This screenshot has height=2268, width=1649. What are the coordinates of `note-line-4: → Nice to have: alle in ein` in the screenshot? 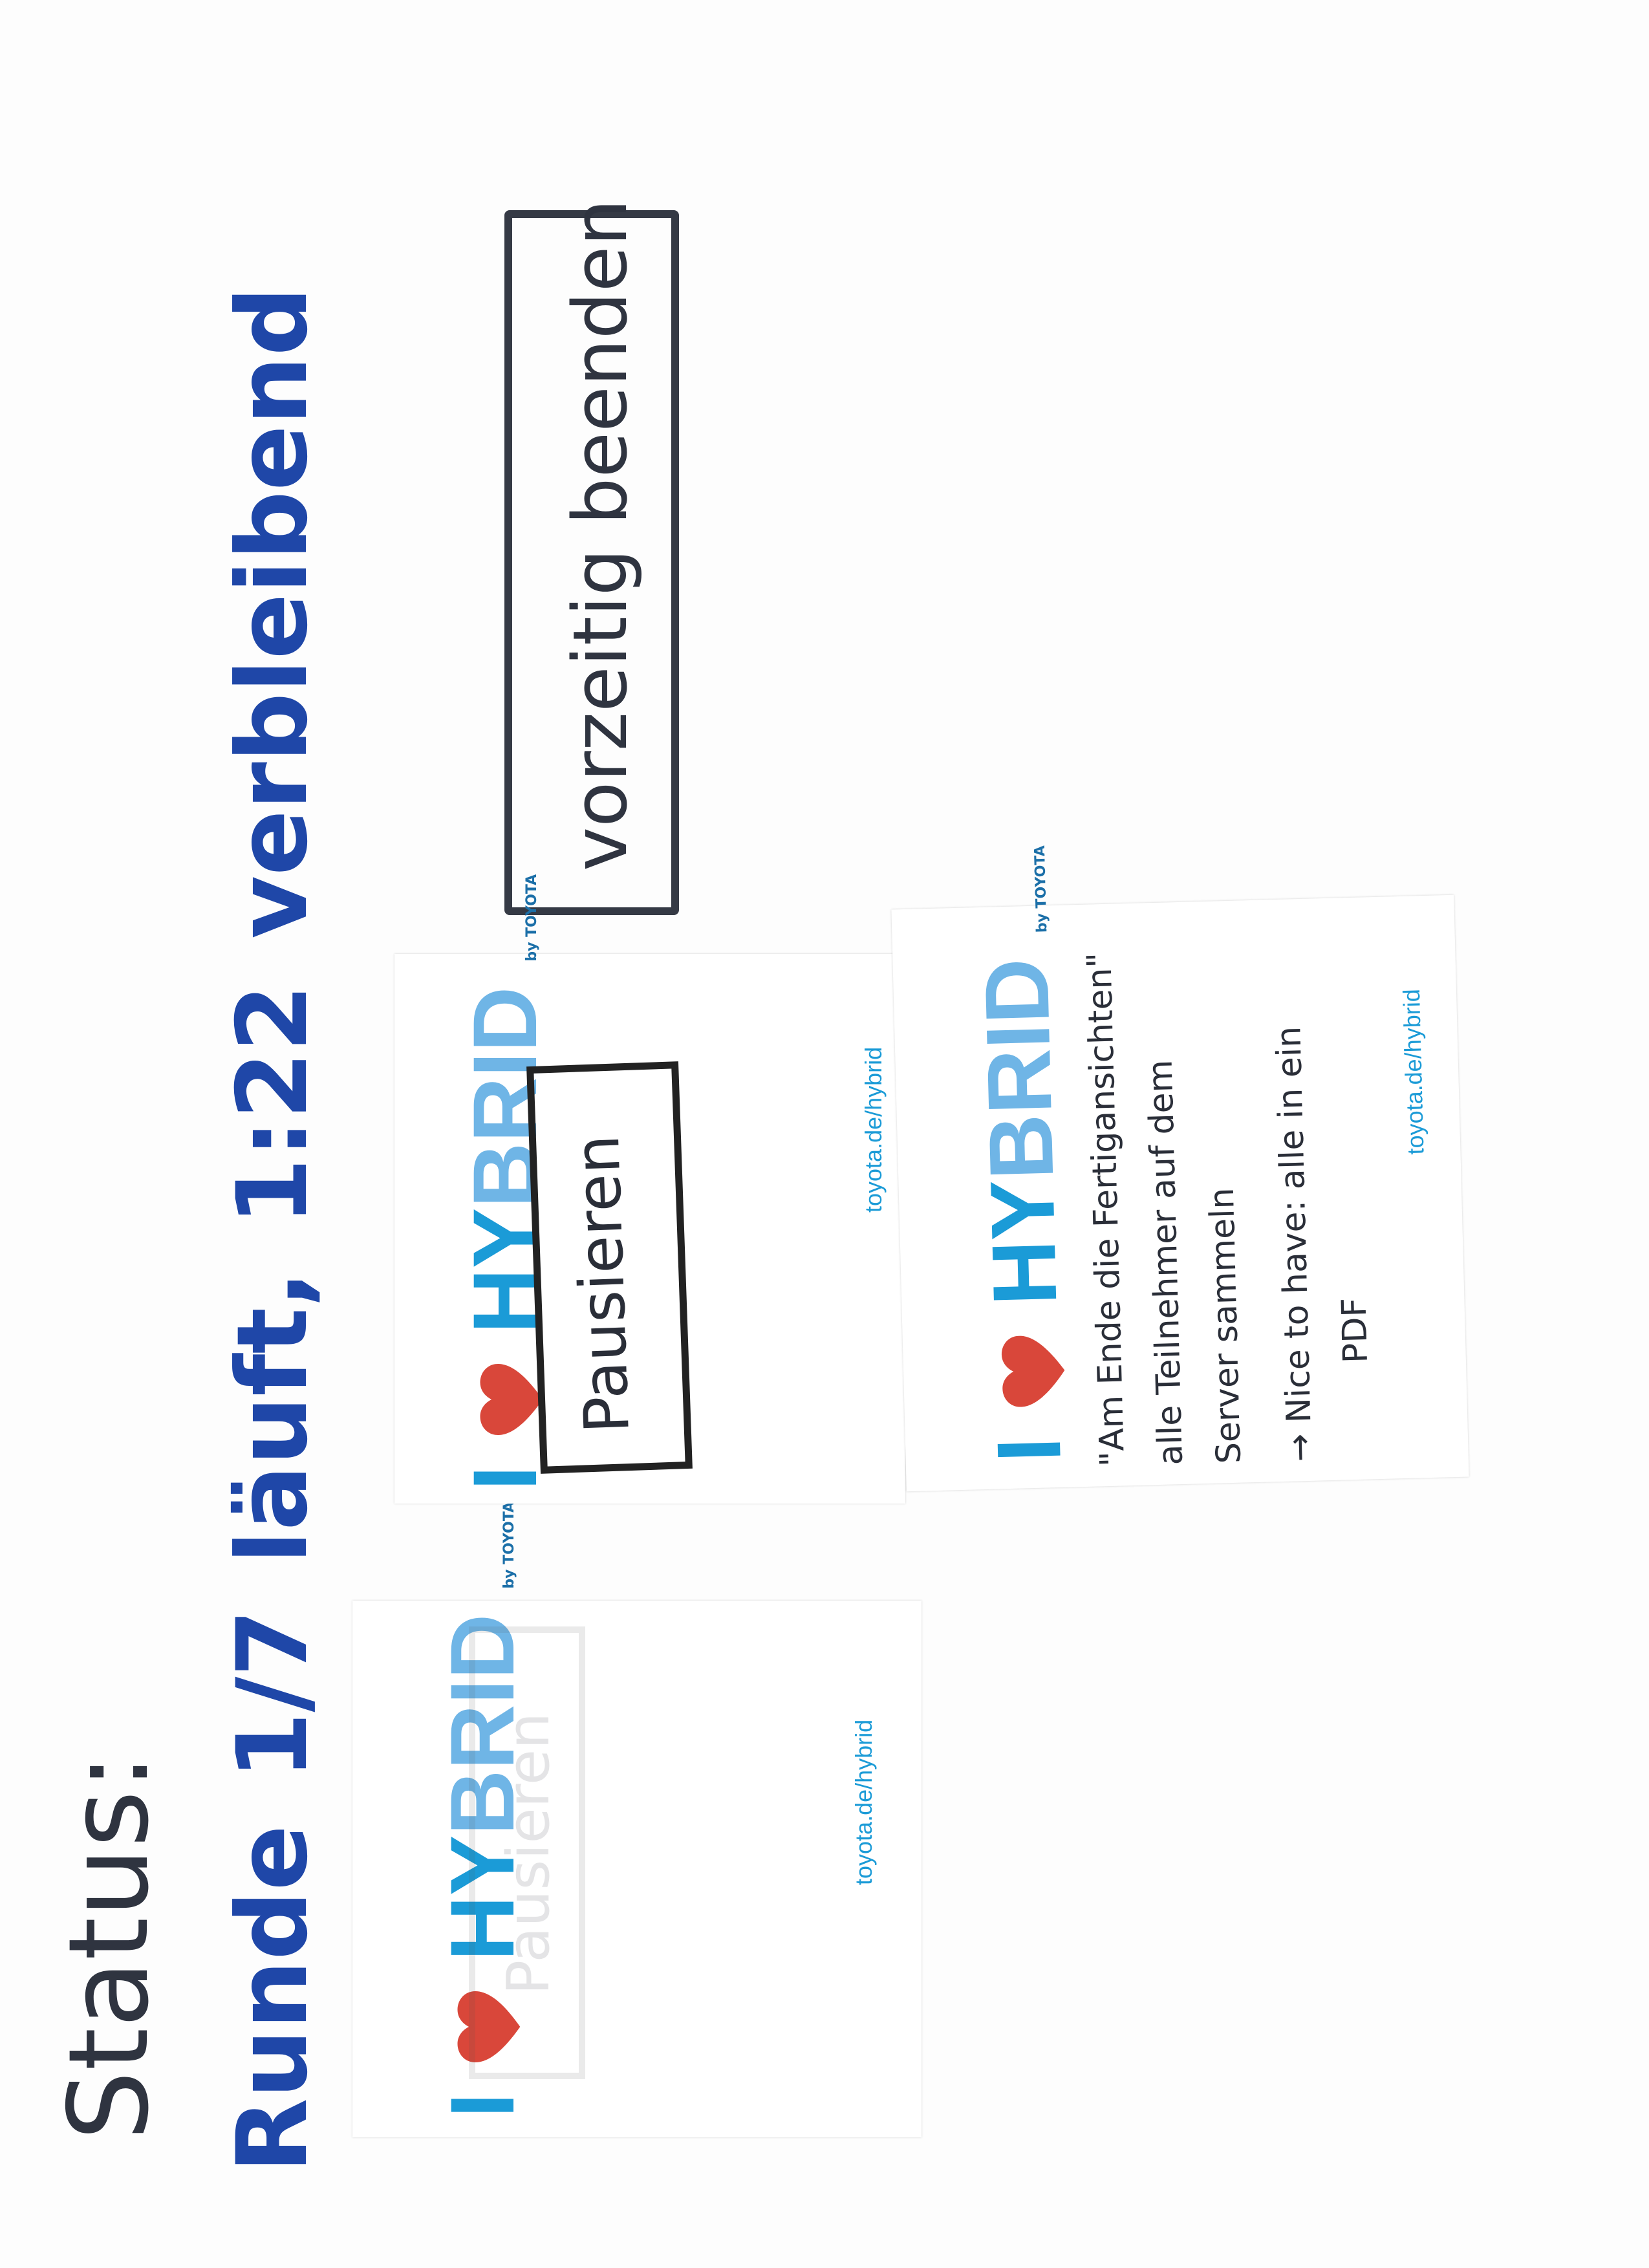 It's located at (1294, 1244).